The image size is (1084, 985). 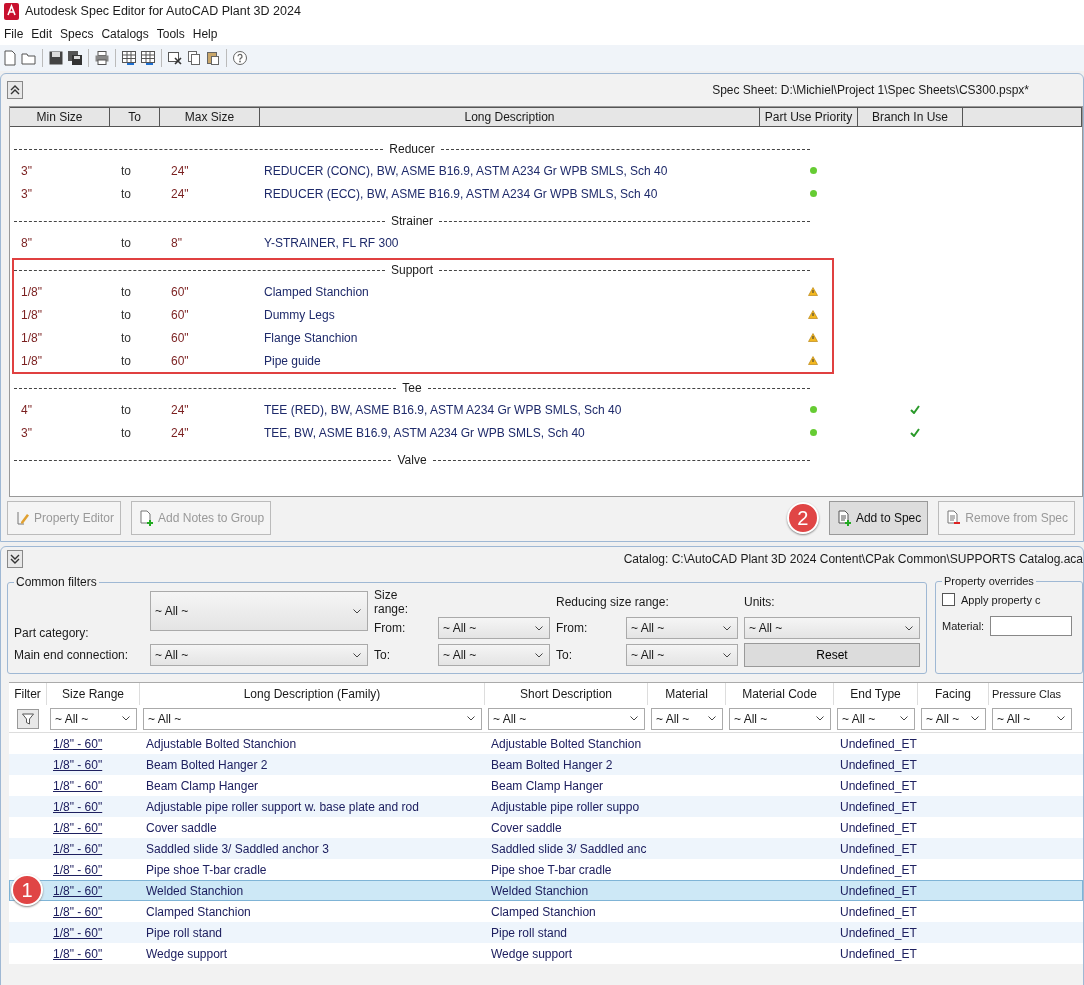 What do you see at coordinates (546, 806) in the screenshot?
I see `table-row: 1/8" - 60" Adjustable pipe roller support w. base plate and rod Adjustable pipe roller suppo Undefined_ET` at bounding box center [546, 806].